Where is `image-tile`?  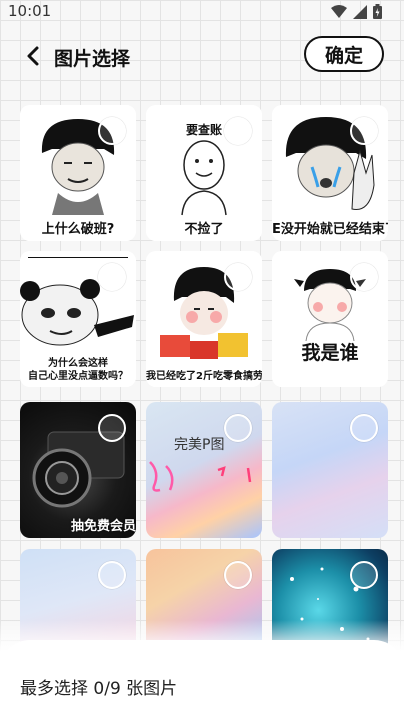 image-tile is located at coordinates (330, 470).